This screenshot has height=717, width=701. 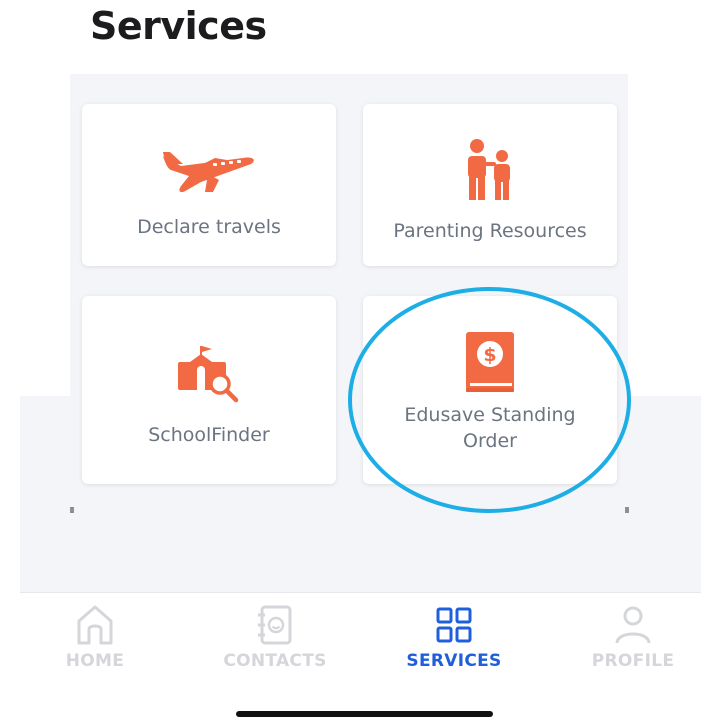 What do you see at coordinates (490, 428) in the screenshot?
I see `service-card-label: Edusave Standing Order` at bounding box center [490, 428].